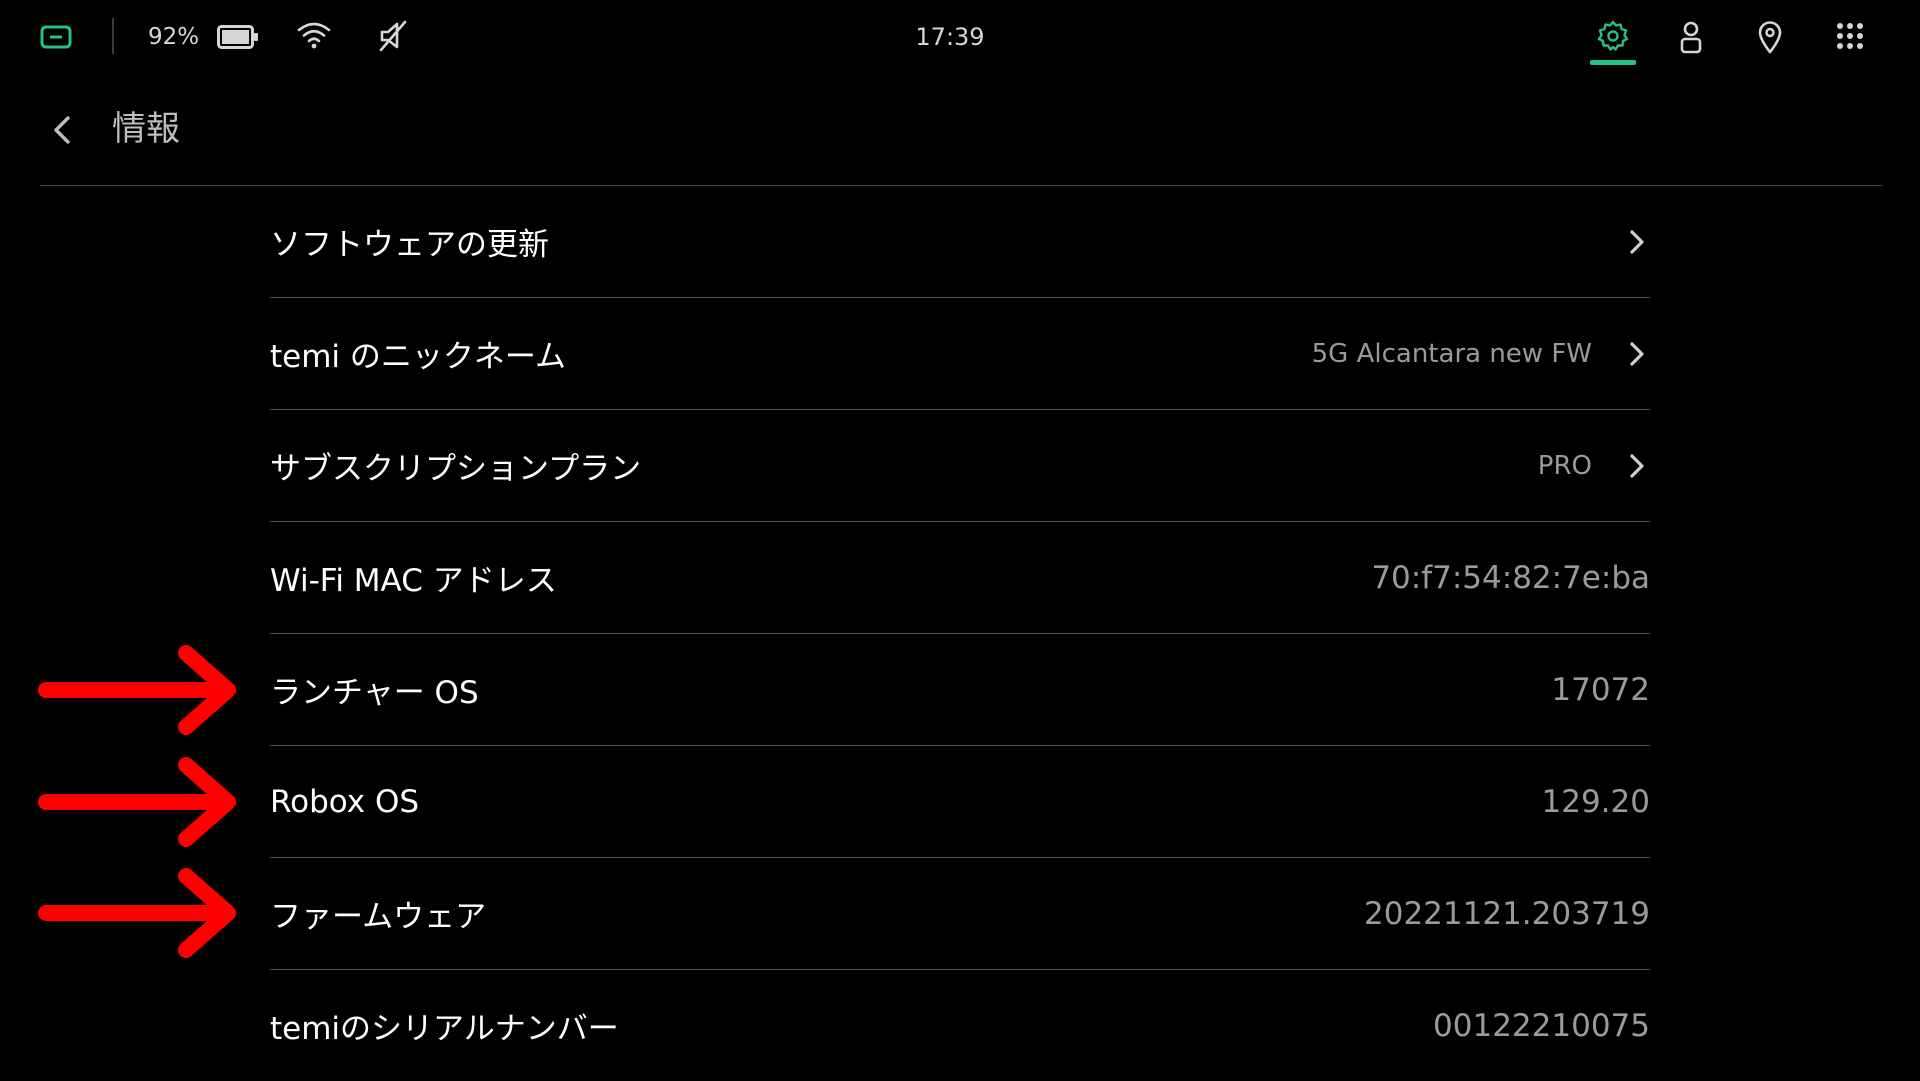  I want to click on settings-icon, so click(1613, 36).